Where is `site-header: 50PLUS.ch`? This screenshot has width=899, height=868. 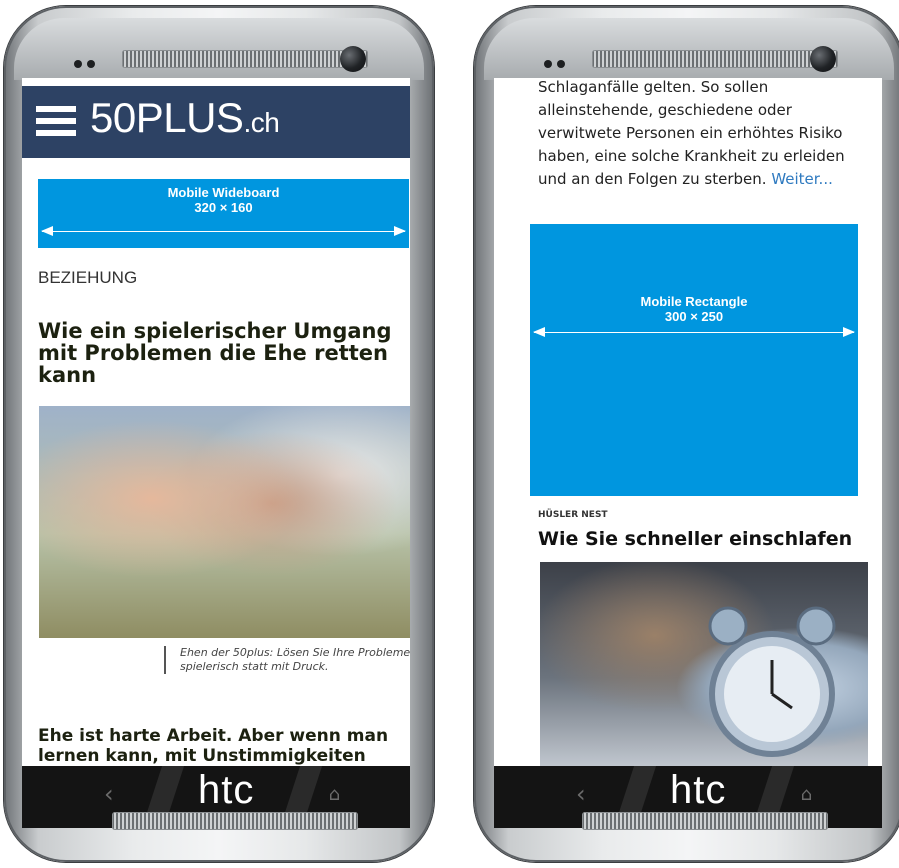 site-header: 50PLUS.ch is located at coordinates (216, 122).